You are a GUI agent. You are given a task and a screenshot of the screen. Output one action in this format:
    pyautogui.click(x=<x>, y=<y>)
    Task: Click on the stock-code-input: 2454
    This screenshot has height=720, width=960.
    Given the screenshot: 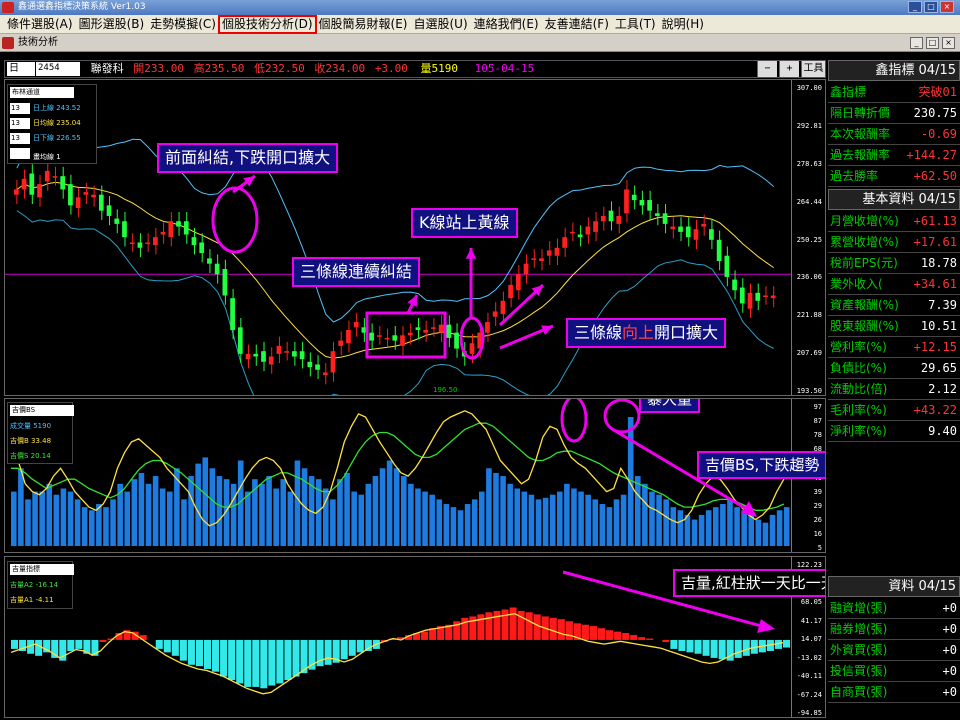 What is the action you would take?
    pyautogui.click(x=58, y=69)
    